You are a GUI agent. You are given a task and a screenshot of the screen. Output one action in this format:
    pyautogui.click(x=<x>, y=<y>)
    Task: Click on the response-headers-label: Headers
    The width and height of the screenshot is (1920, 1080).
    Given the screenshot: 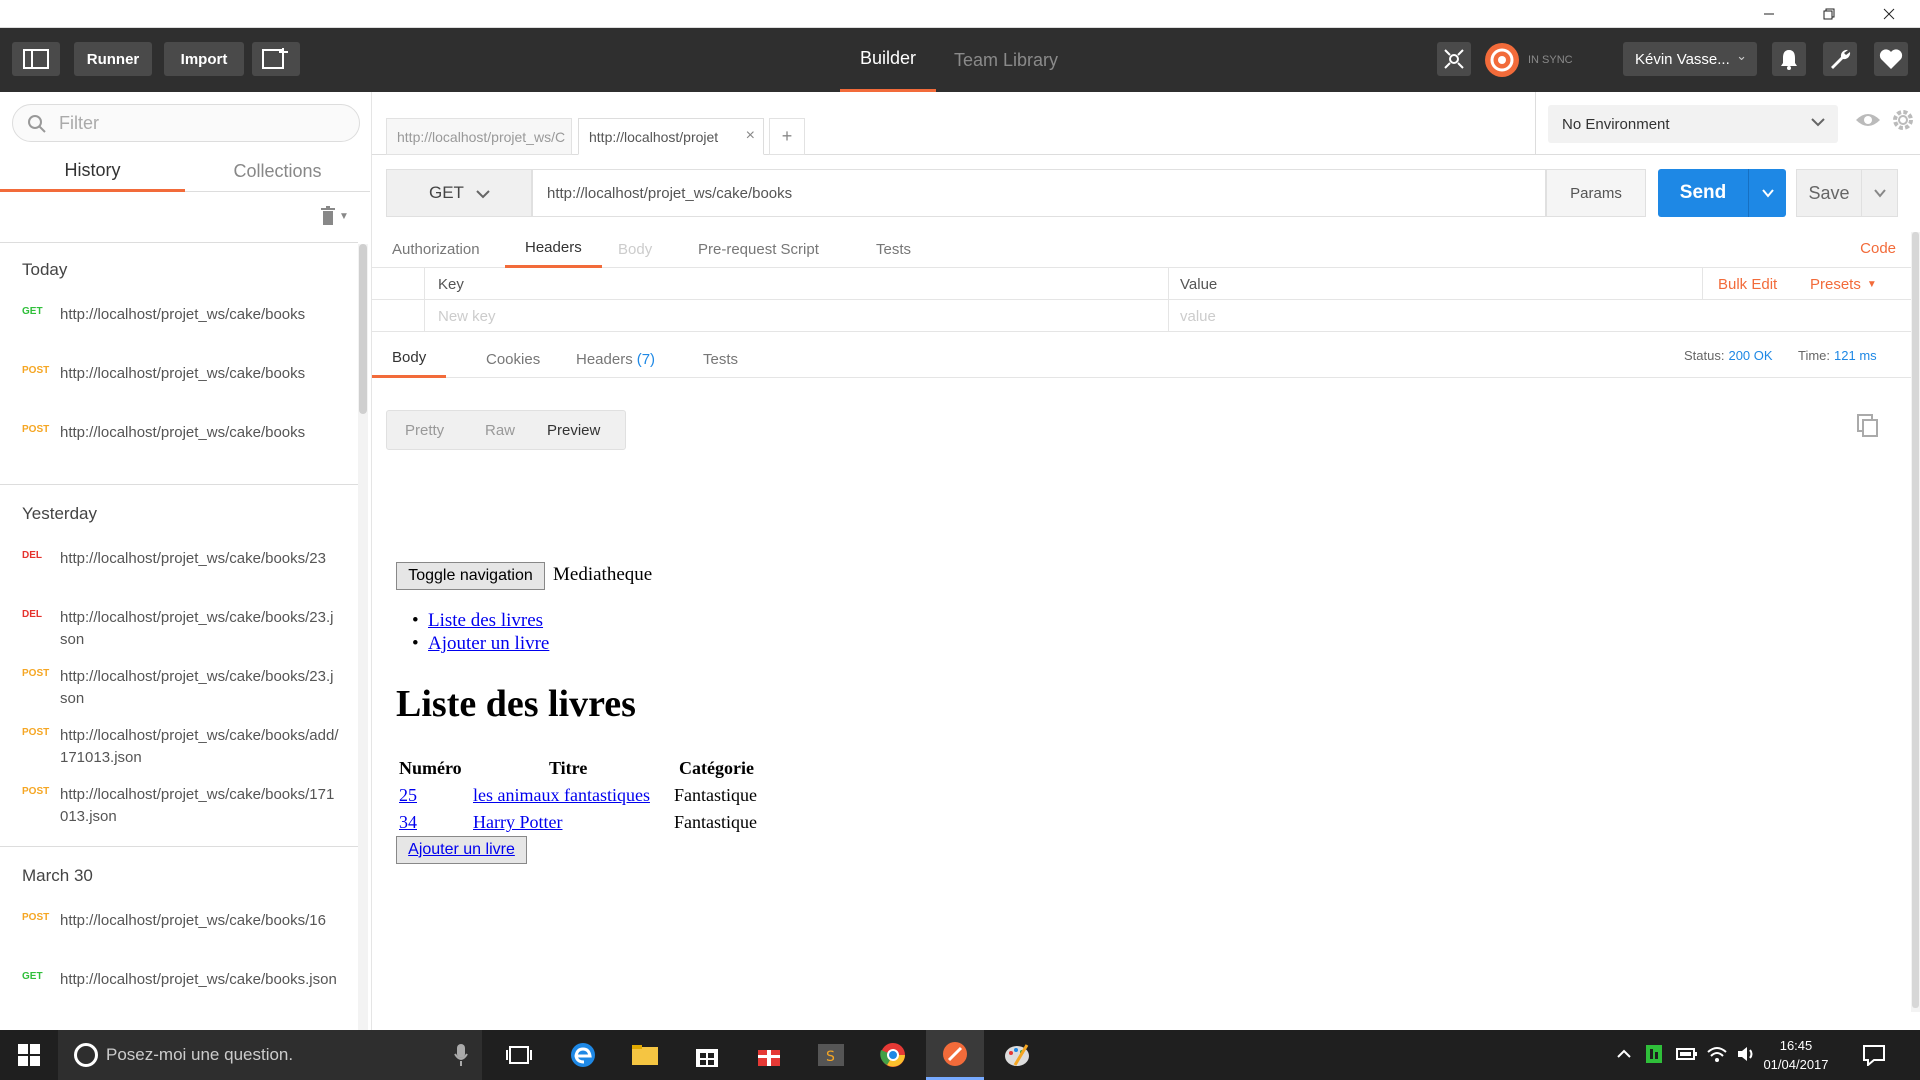 What is the action you would take?
    pyautogui.click(x=604, y=359)
    